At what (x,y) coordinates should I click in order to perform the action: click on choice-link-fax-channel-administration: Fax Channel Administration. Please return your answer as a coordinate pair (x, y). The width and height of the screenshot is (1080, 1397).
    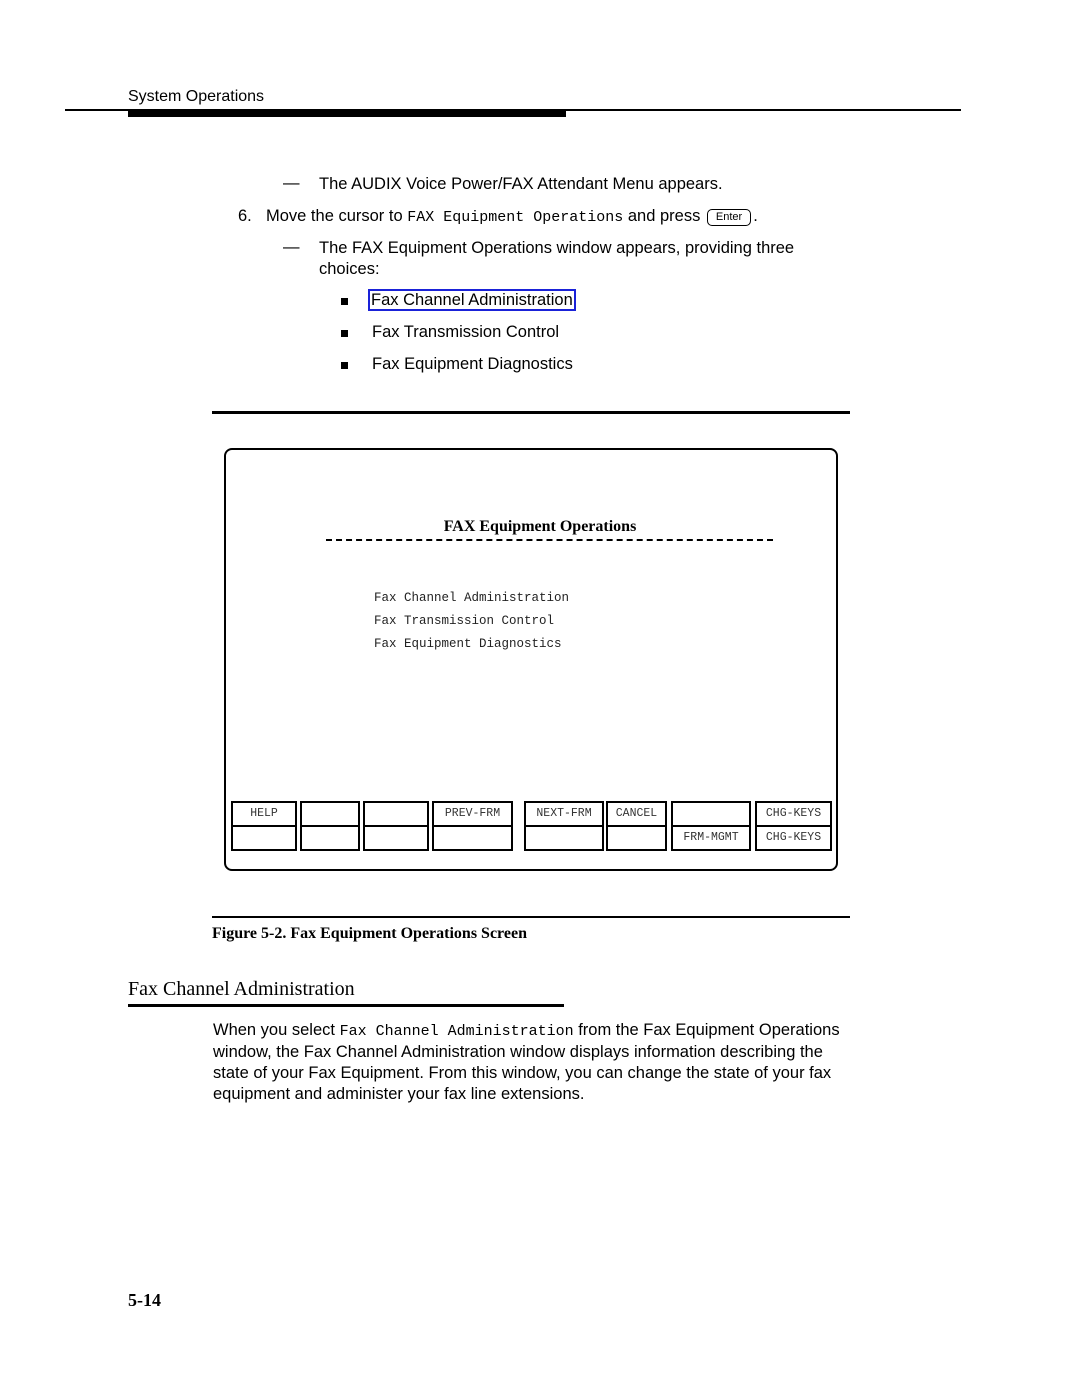
    Looking at the image, I should click on (472, 300).